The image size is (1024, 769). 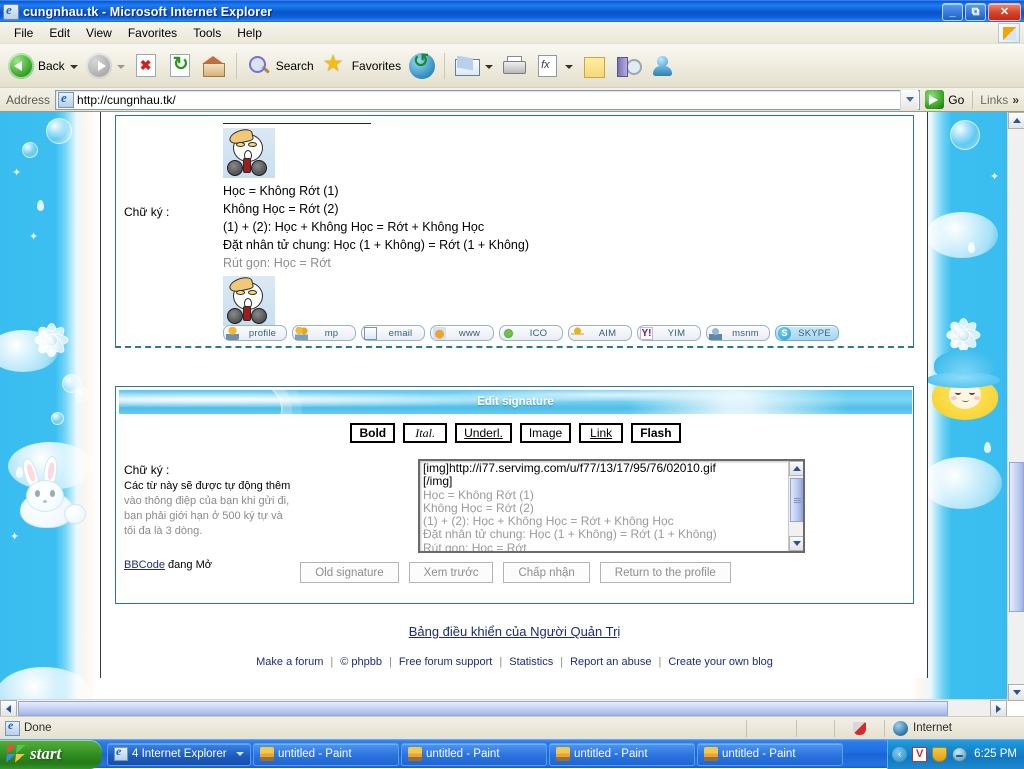 I want to click on vertical-scroll-thumb, so click(x=1016, y=537).